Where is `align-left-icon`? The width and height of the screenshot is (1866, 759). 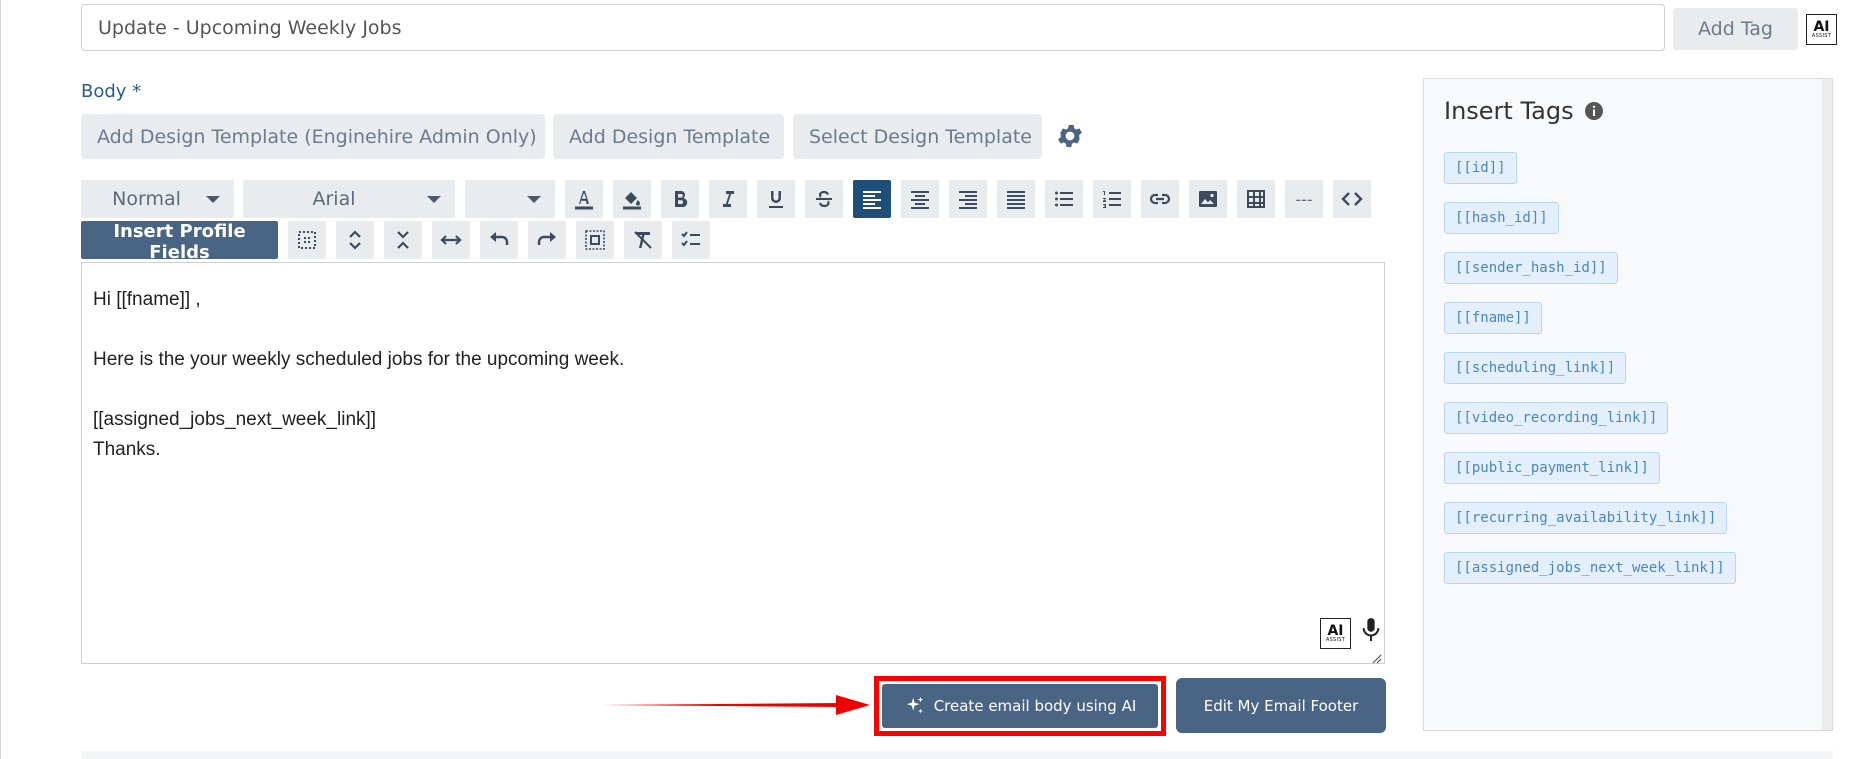 align-left-icon is located at coordinates (872, 200).